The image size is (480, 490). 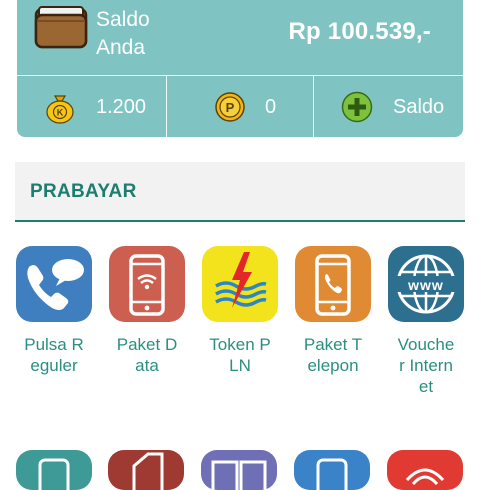 What do you see at coordinates (240, 37) in the screenshot?
I see `balance-summary: Saldo Anda Rp 100.539,-` at bounding box center [240, 37].